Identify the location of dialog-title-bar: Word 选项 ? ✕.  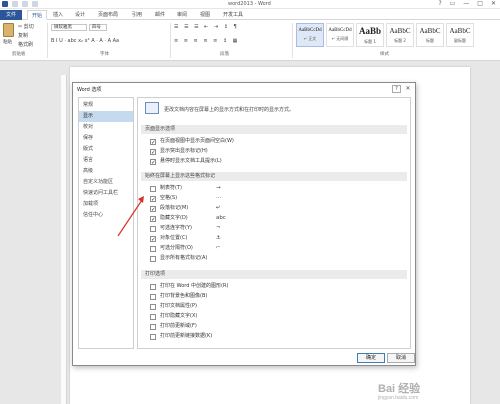
(244, 89).